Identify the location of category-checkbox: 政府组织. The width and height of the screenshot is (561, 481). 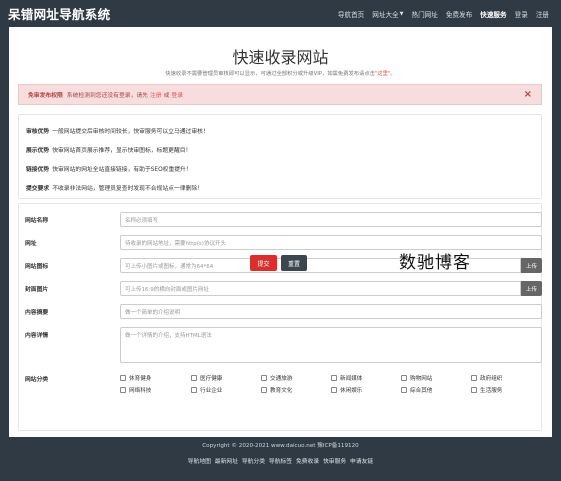
(486, 378).